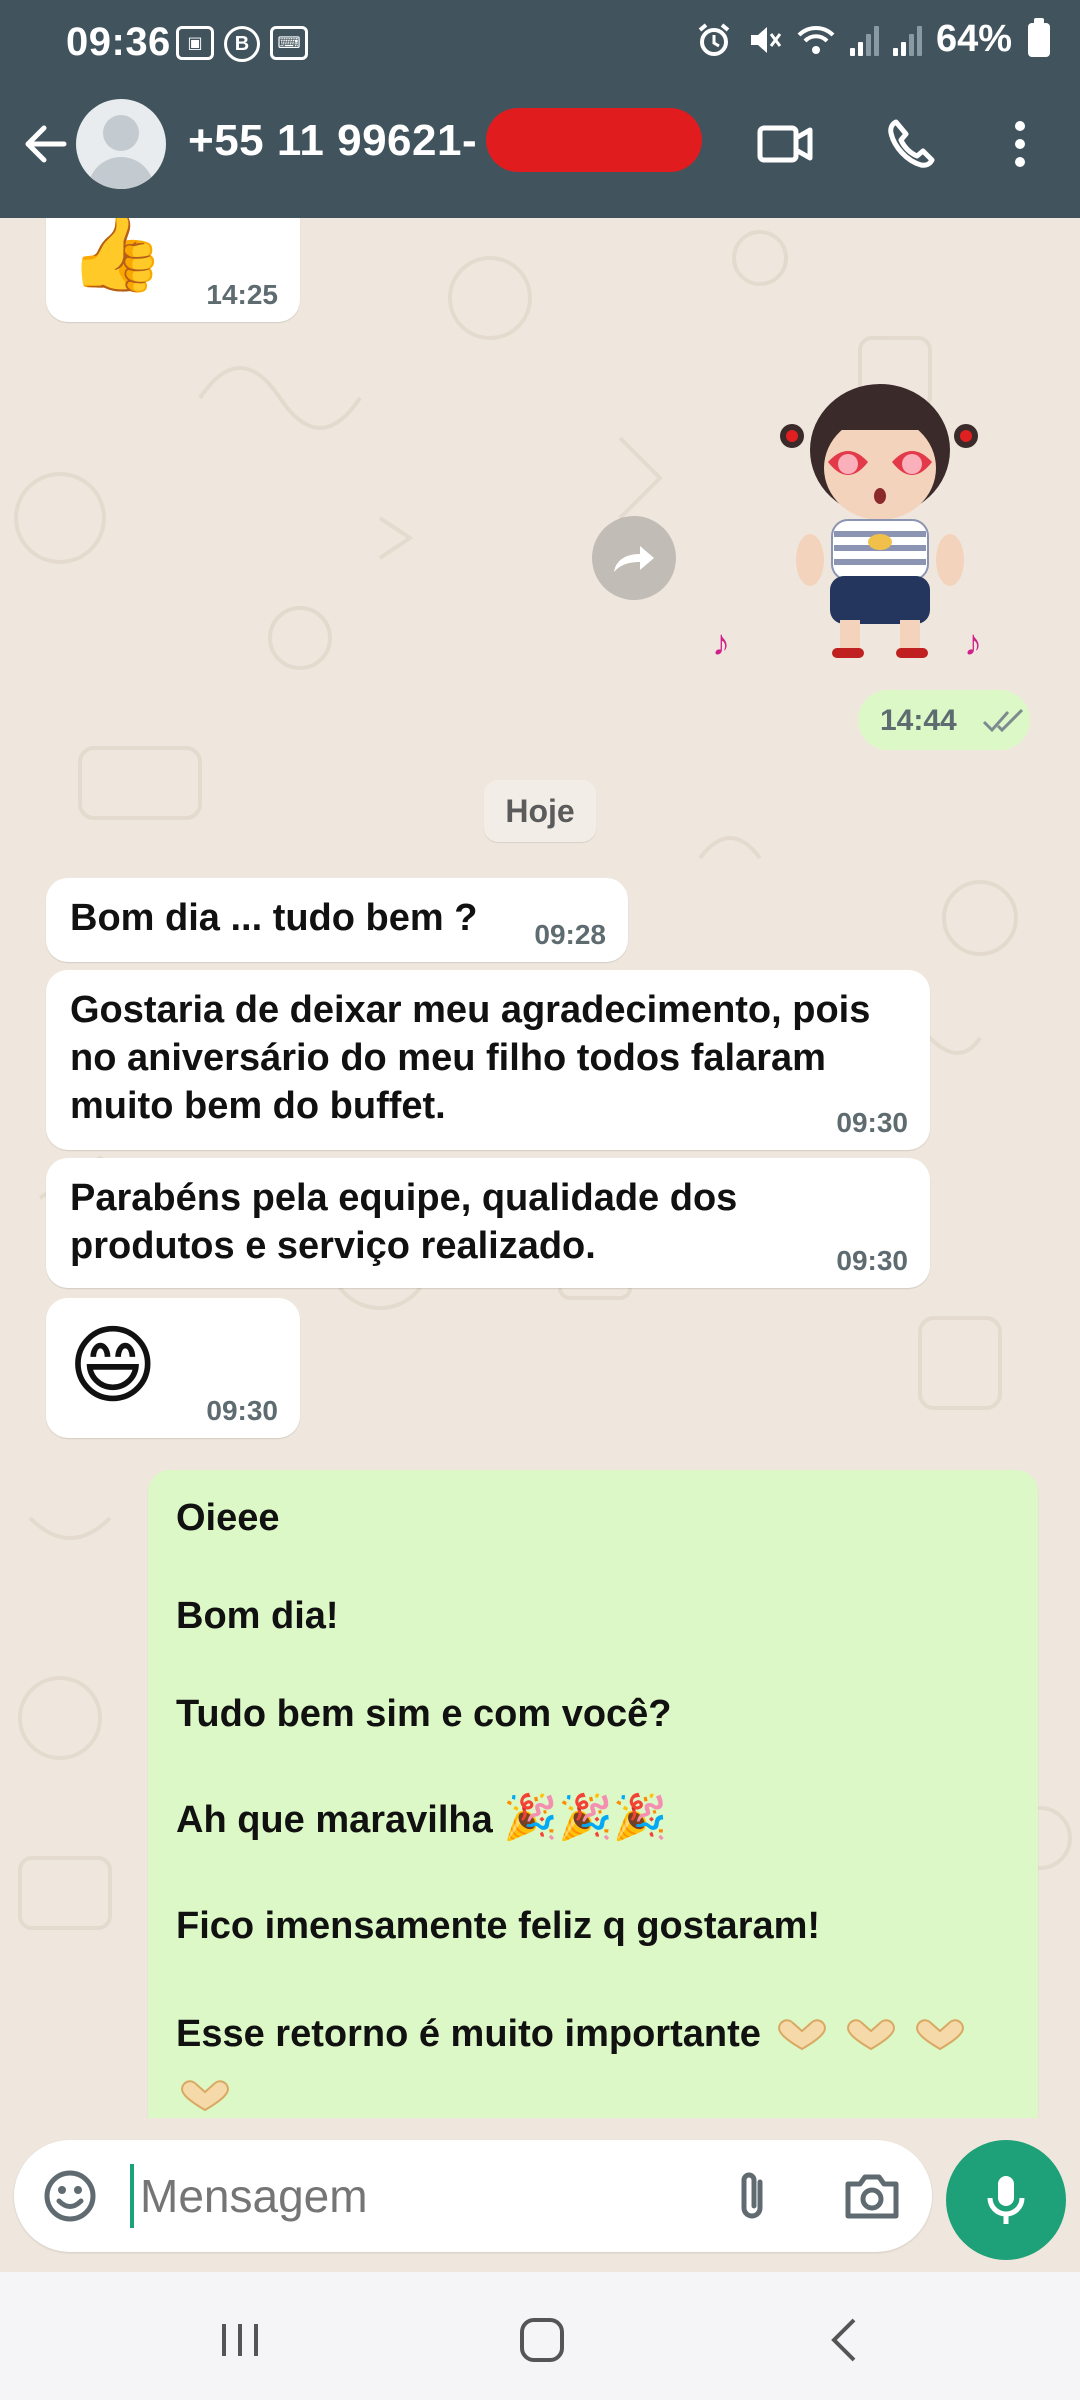  I want to click on avatar, so click(121, 144).